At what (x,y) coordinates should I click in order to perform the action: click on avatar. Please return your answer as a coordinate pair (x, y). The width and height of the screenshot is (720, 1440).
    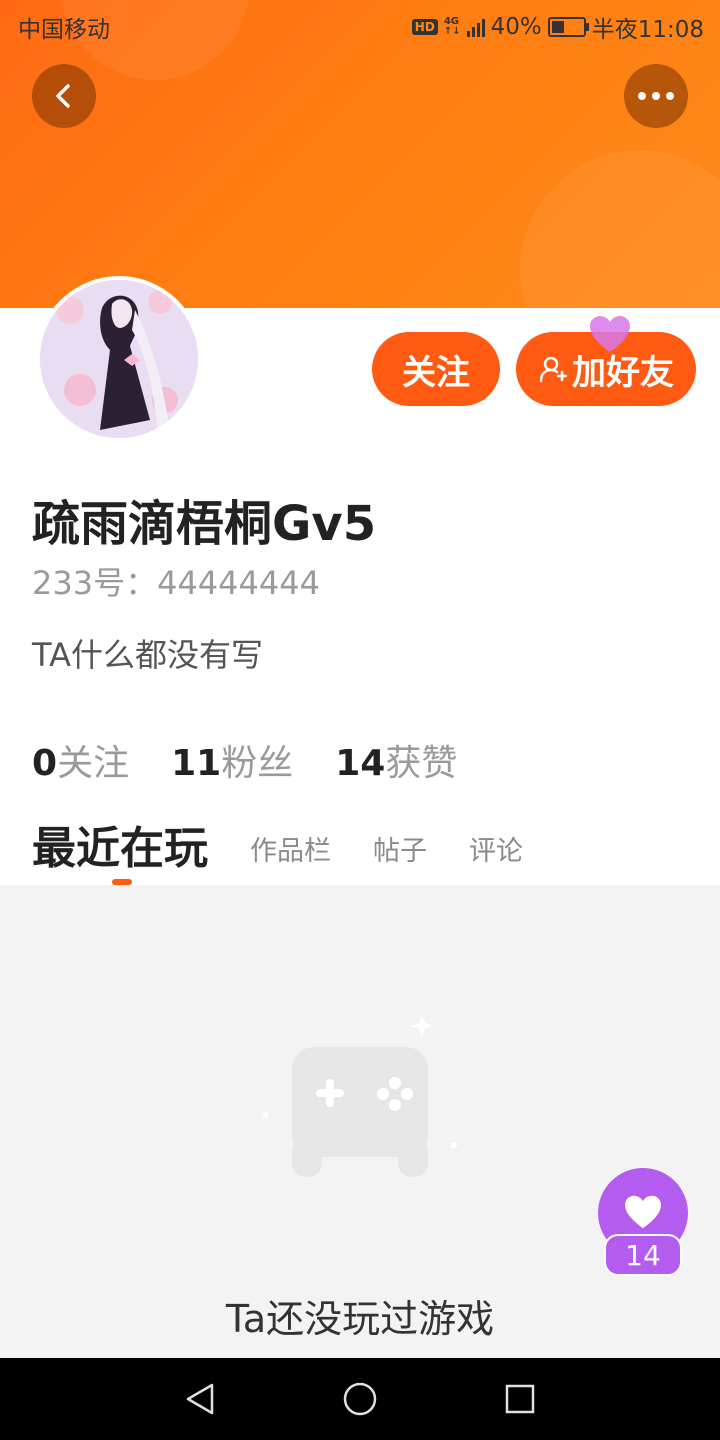
    Looking at the image, I should click on (119, 359).